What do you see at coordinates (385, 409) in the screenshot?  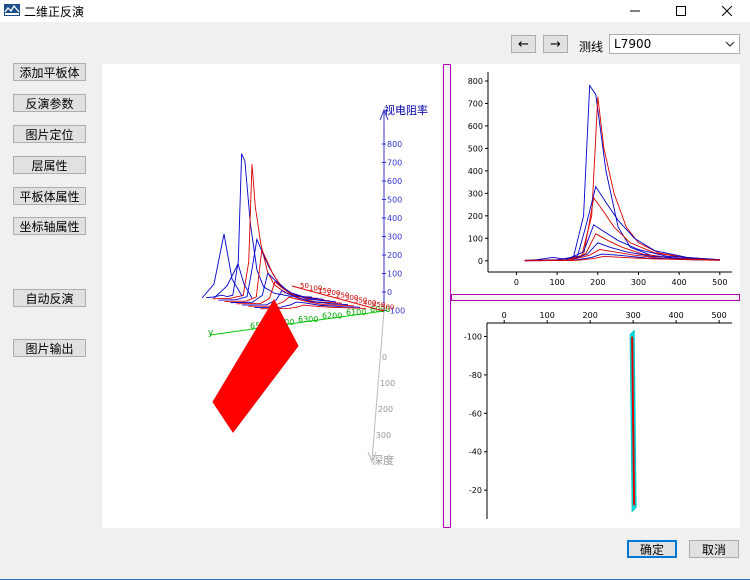 I see `depth-tick-label: 200` at bounding box center [385, 409].